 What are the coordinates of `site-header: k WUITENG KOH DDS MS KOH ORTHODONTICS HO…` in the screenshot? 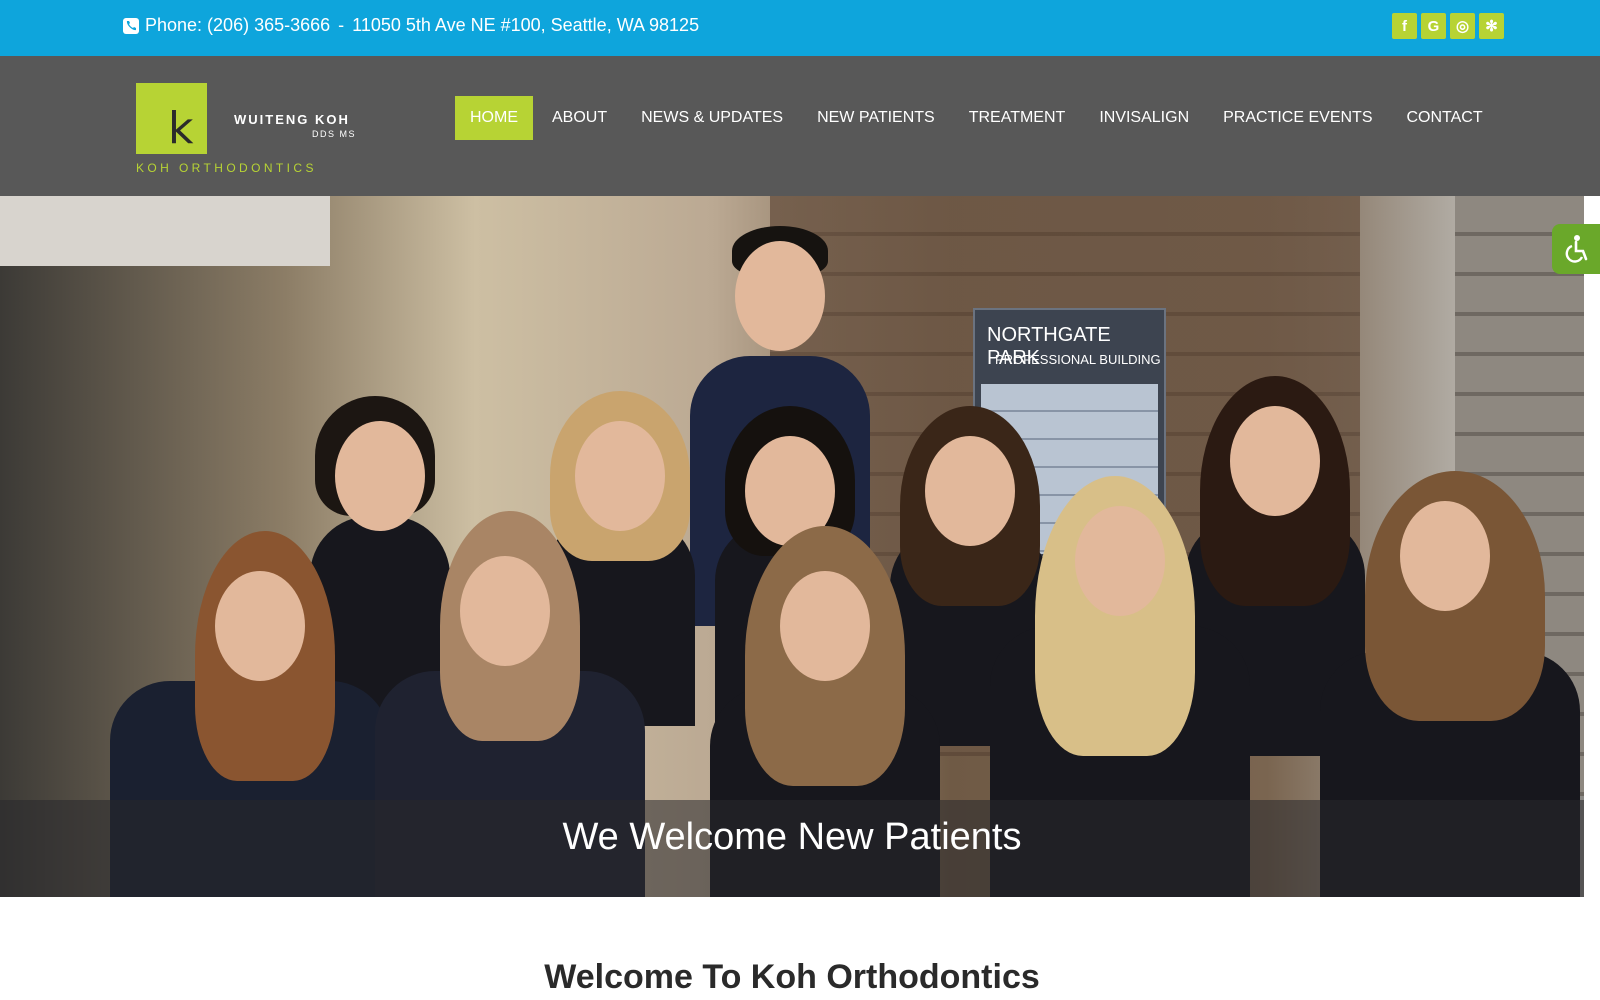 It's located at (800, 126).